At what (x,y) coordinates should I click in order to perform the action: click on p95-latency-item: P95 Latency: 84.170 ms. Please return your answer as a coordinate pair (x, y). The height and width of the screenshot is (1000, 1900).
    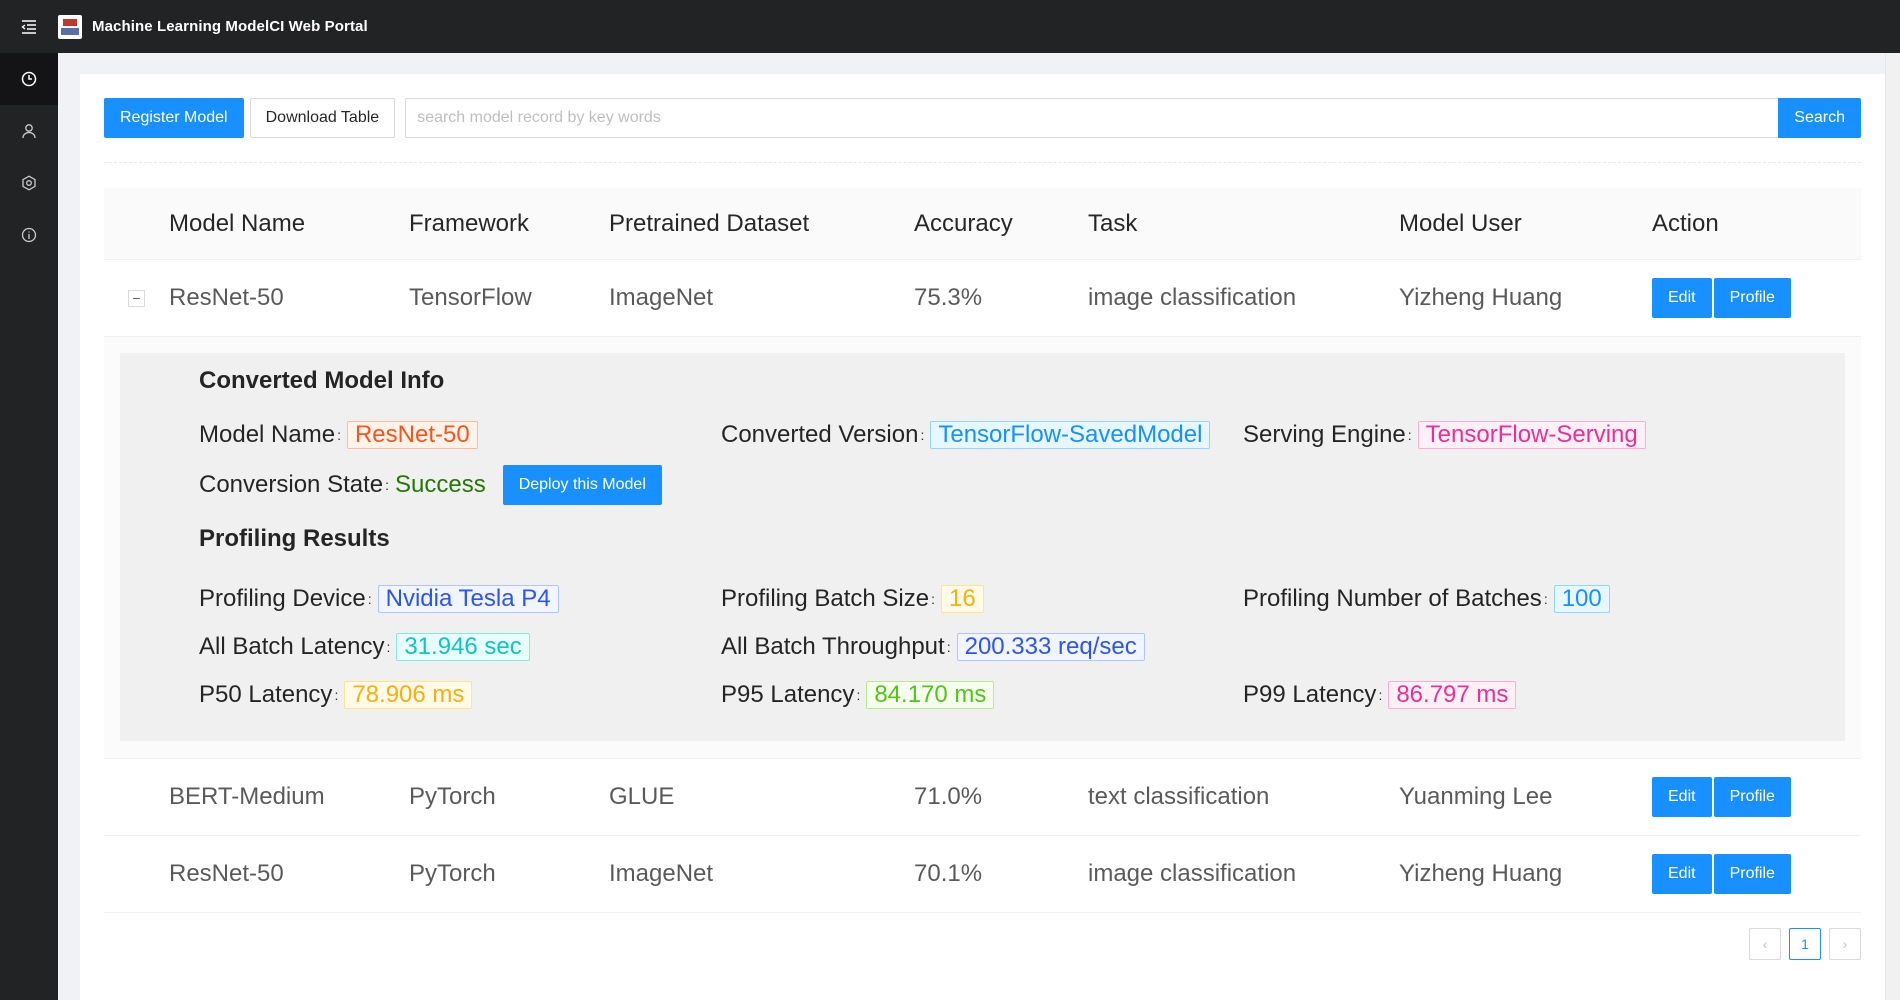
    Looking at the image, I should click on (982, 695).